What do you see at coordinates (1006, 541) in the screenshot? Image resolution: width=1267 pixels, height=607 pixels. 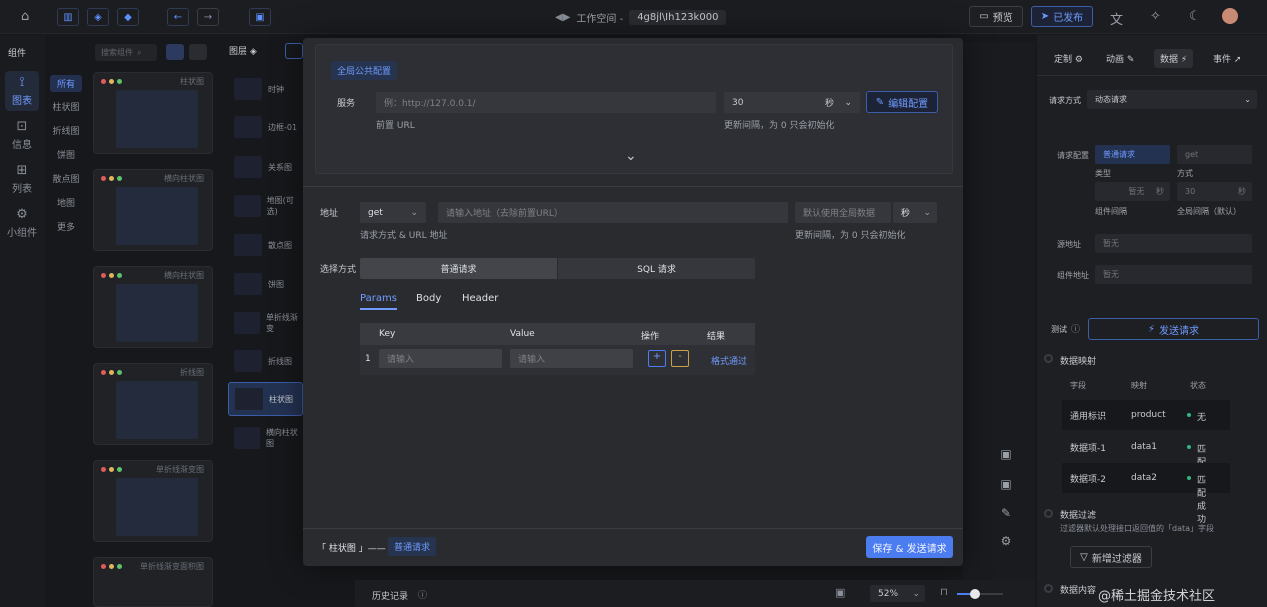 I see `gear-icon: ⚙` at bounding box center [1006, 541].